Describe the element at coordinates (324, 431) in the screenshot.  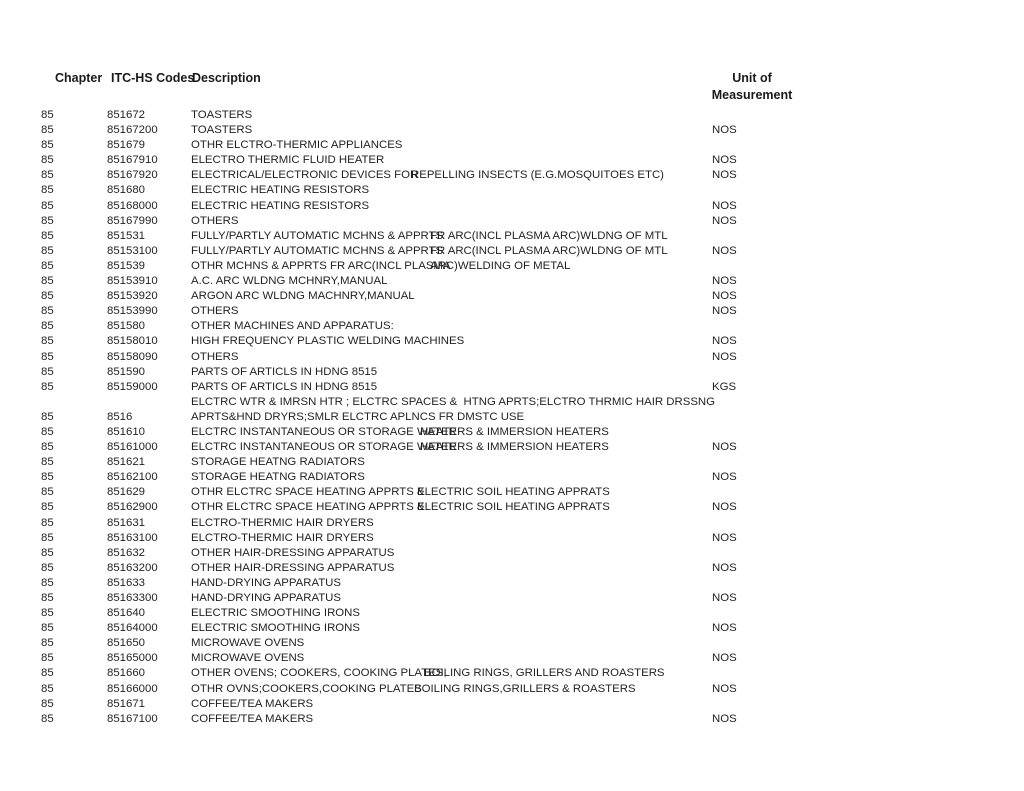
I see `cell-description: ELCTRC INSTANTANEOUS OR STORAGE WATER` at that location.